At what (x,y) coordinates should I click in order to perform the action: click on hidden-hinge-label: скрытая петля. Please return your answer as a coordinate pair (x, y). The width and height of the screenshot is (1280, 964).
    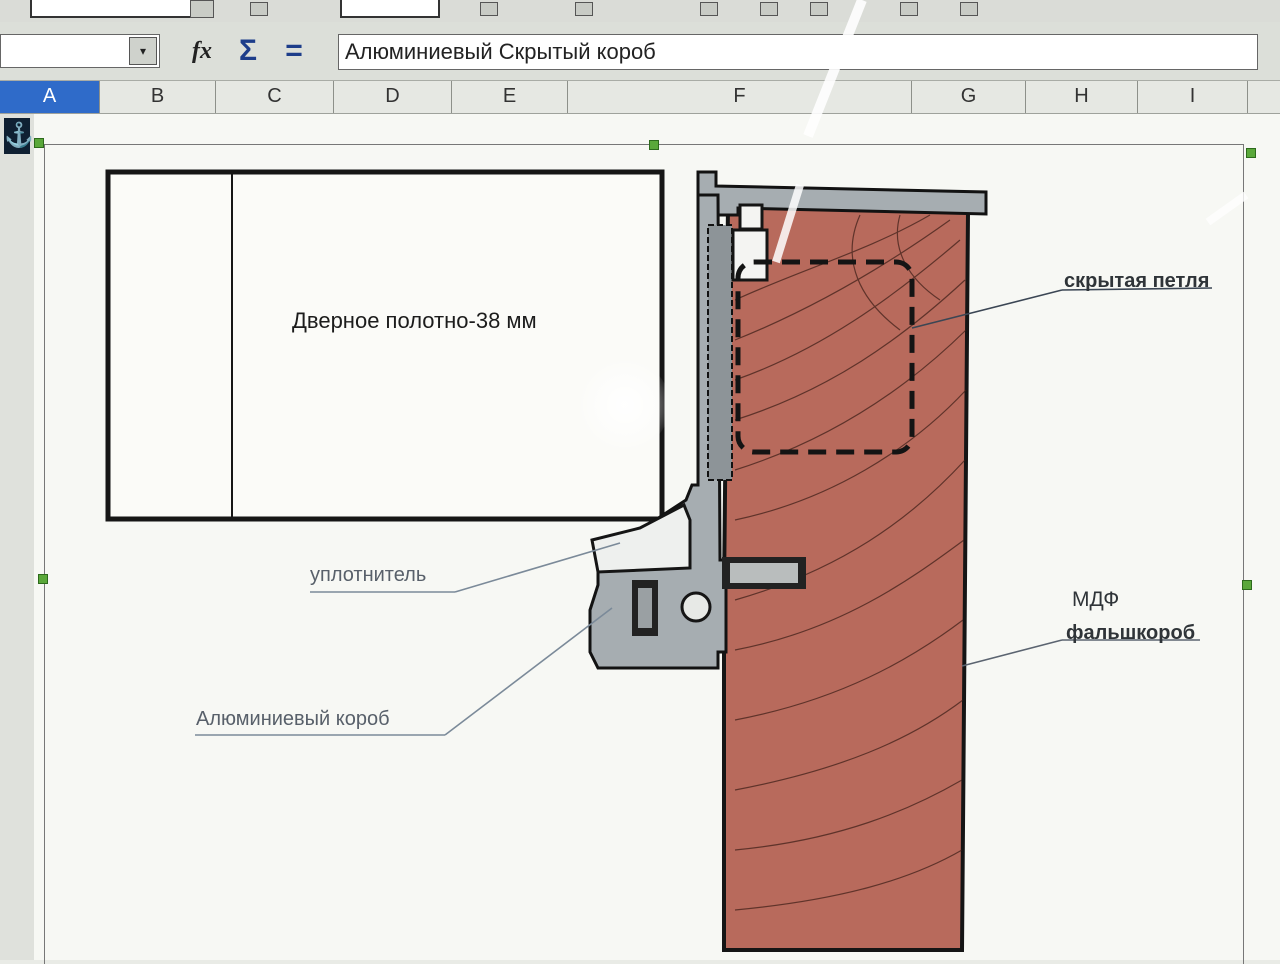
    Looking at the image, I should click on (1137, 281).